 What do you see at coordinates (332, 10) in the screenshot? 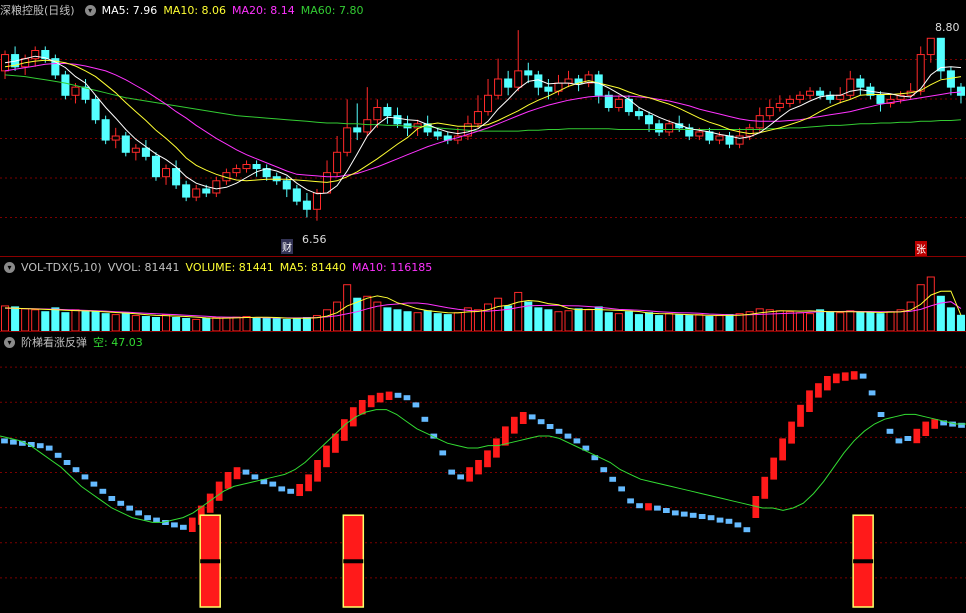
I see `ma60-label: MA60: 7.80` at bounding box center [332, 10].